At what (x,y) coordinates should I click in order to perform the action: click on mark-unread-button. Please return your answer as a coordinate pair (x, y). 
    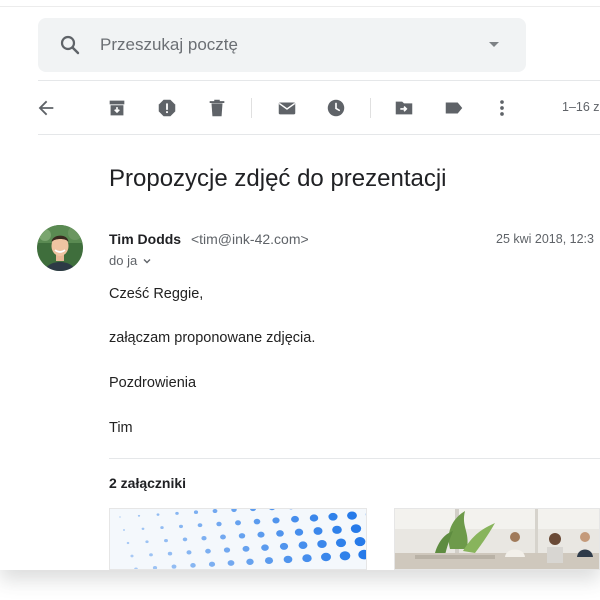
    Looking at the image, I should click on (287, 108).